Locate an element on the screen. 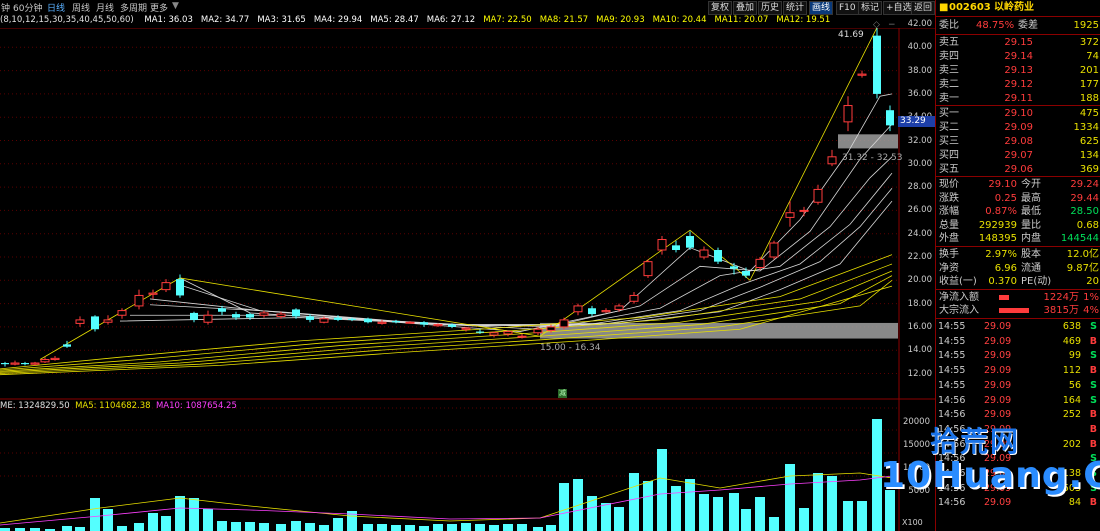 This screenshot has width=1100, height=531. ask-row: 卖四 29.14 74 is located at coordinates (1018, 57).